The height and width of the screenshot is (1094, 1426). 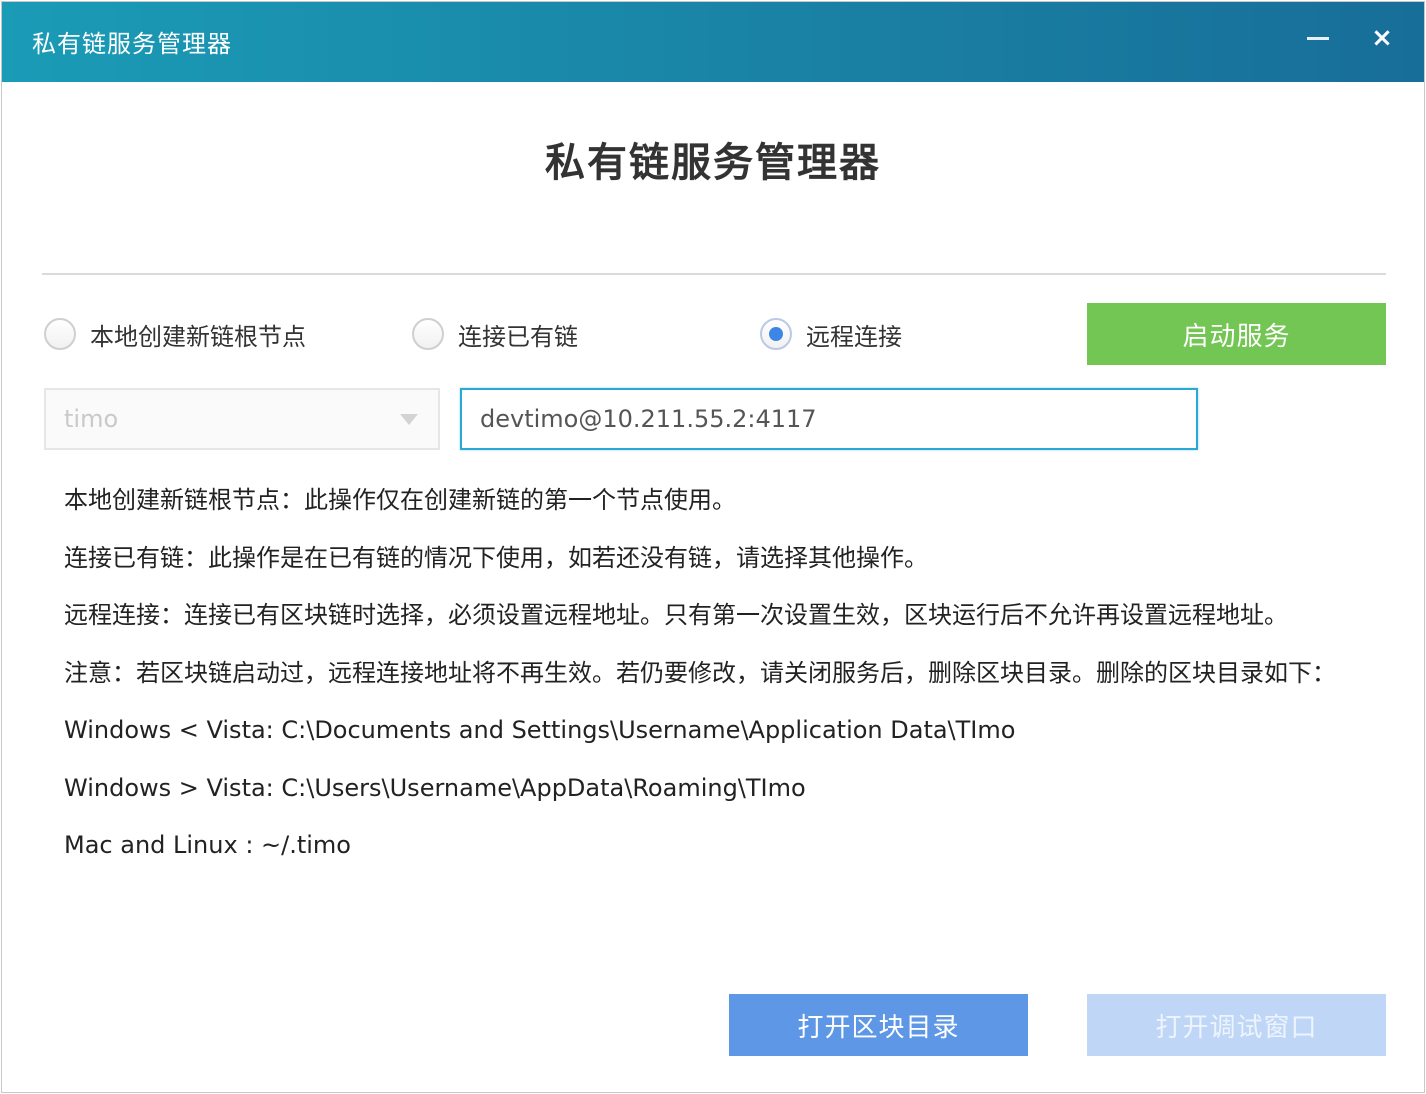 What do you see at coordinates (713, 163) in the screenshot?
I see `page-title: 私有链服务管理器` at bounding box center [713, 163].